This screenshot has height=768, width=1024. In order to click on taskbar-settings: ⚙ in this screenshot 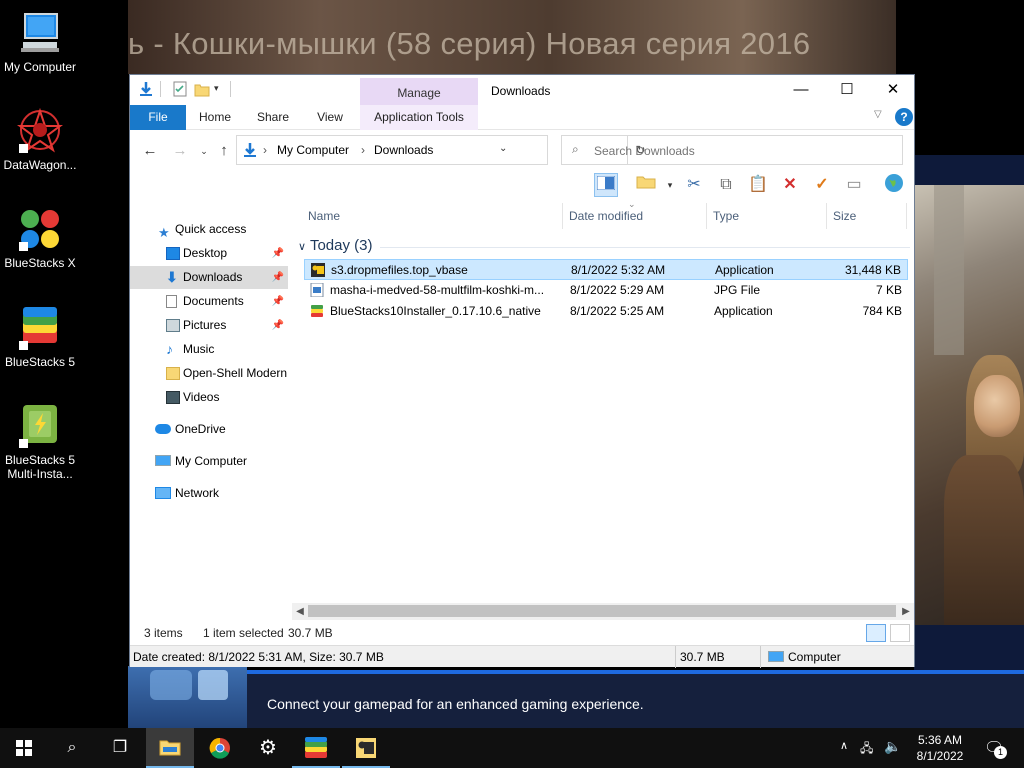, I will do `click(268, 748)`.